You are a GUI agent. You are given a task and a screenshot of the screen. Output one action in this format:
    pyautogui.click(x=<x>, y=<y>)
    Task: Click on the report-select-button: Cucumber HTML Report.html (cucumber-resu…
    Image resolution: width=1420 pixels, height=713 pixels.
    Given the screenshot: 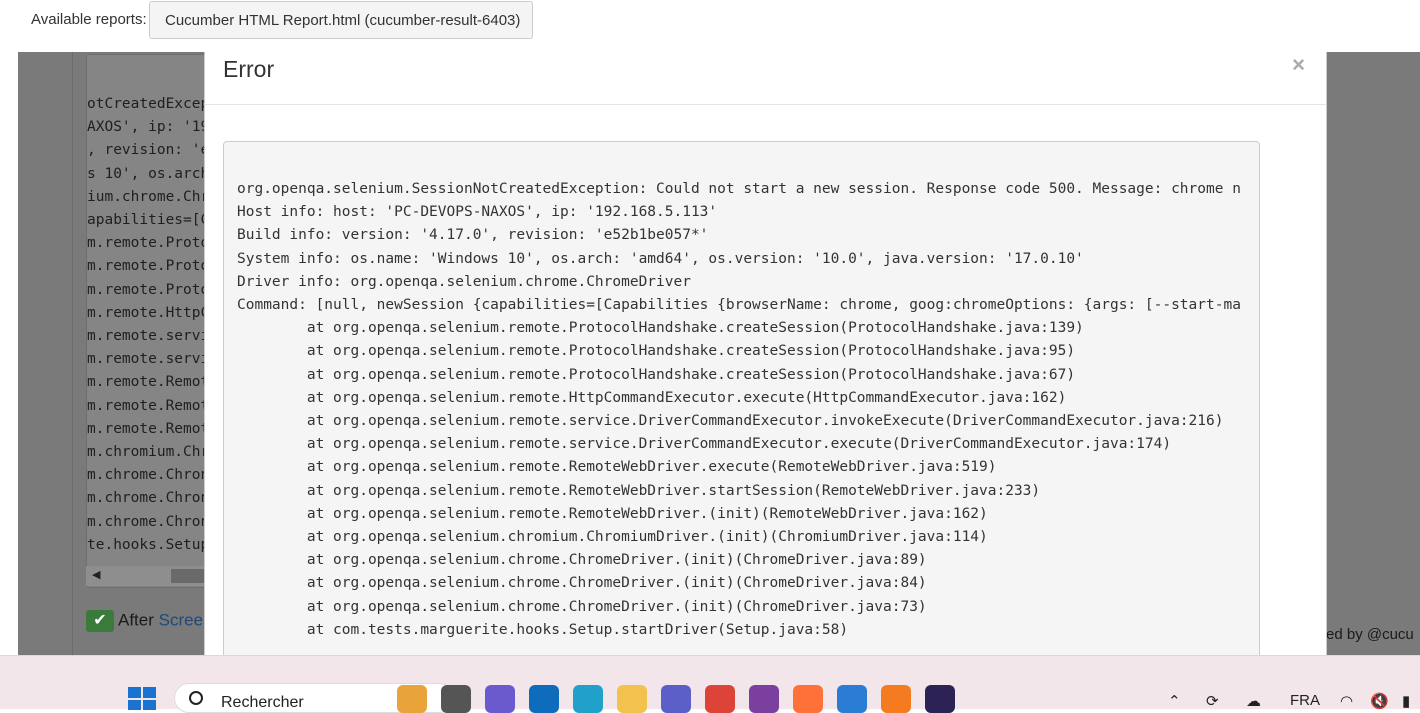 What is the action you would take?
    pyautogui.click(x=341, y=20)
    